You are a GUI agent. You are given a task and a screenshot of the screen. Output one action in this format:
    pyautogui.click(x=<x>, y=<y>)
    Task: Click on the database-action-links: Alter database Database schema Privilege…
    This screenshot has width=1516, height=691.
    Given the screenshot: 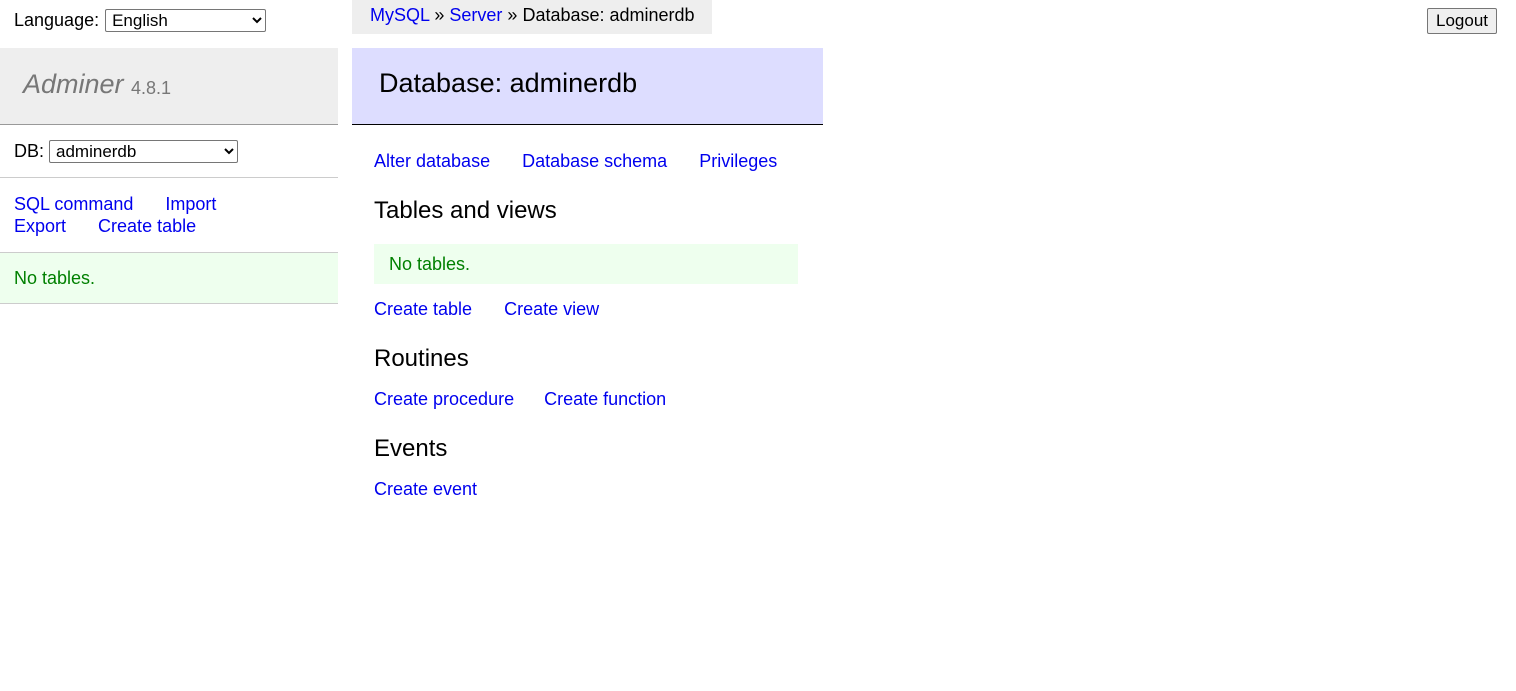 What is the action you would take?
    pyautogui.click(x=589, y=161)
    